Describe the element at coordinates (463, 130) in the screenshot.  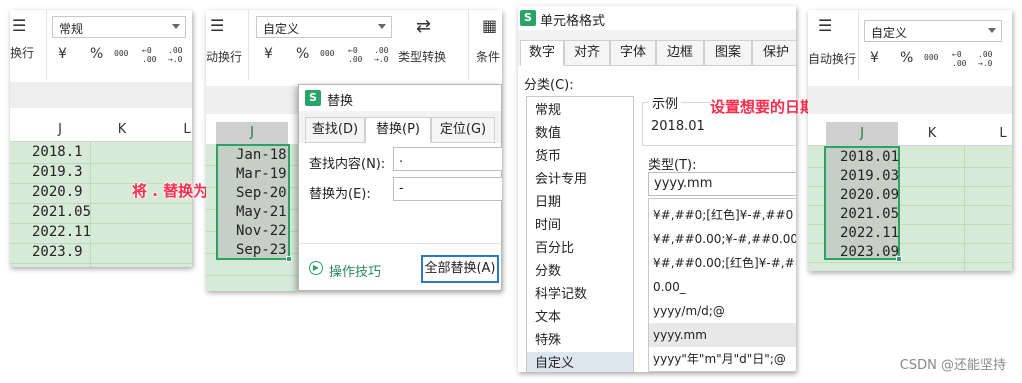
I see `tab-goto: 定位(G)` at that location.